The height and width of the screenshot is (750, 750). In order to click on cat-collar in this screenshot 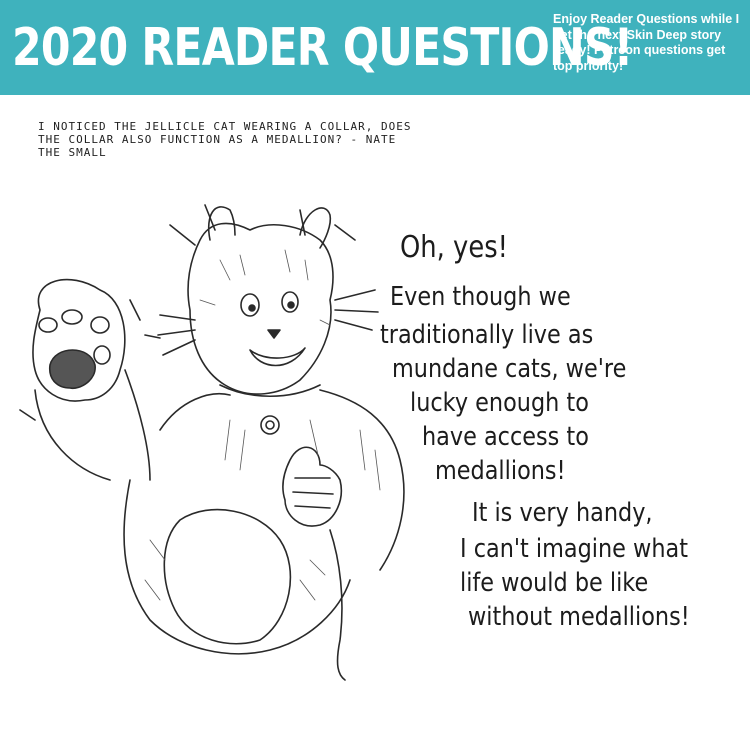, I will do `click(270, 390)`.